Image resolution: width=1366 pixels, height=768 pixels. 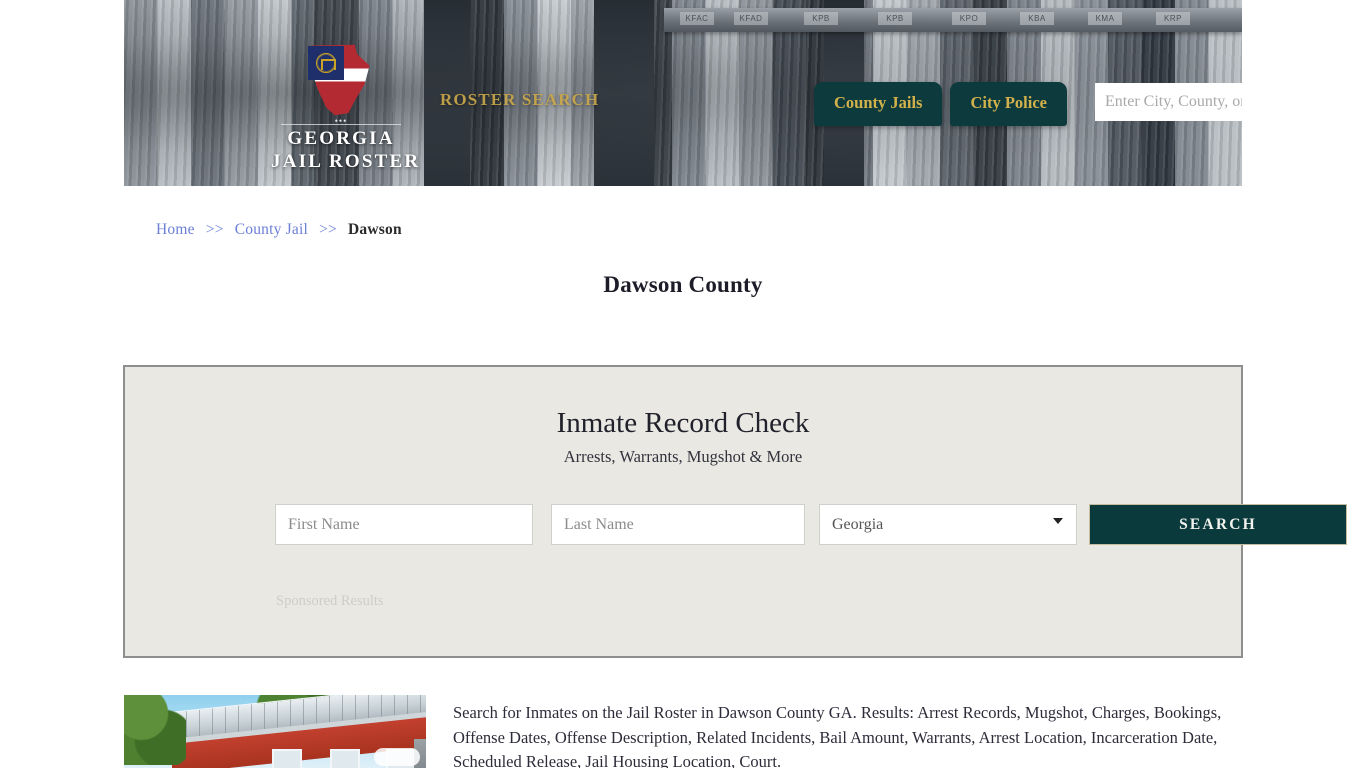 I want to click on first-name-input, so click(x=404, y=524).